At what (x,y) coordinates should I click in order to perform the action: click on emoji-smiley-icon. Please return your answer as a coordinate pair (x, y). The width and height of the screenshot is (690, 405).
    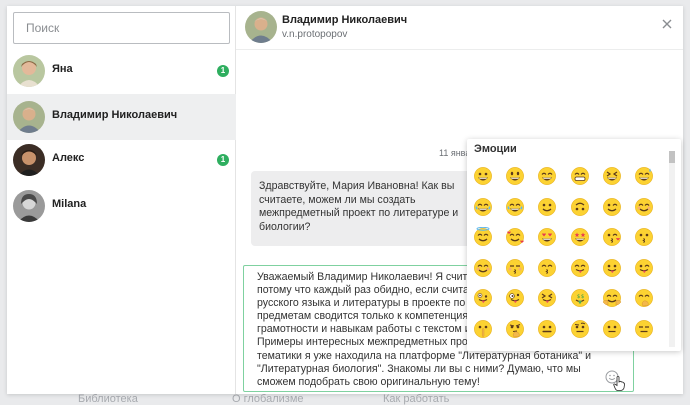
    Looking at the image, I should click on (515, 176).